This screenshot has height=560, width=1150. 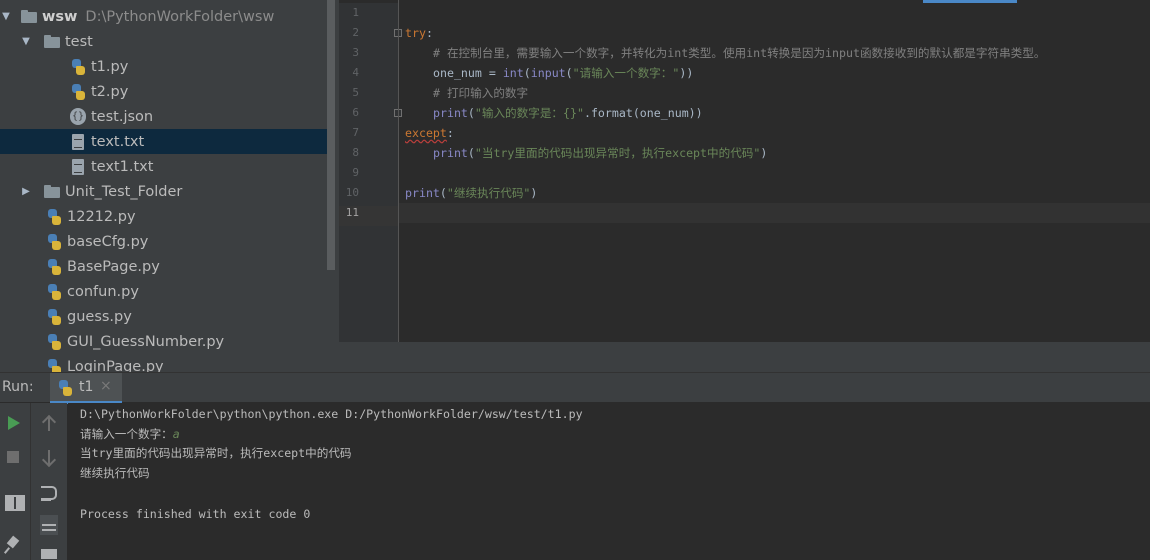 I want to click on pin-icon, so click(x=13, y=545).